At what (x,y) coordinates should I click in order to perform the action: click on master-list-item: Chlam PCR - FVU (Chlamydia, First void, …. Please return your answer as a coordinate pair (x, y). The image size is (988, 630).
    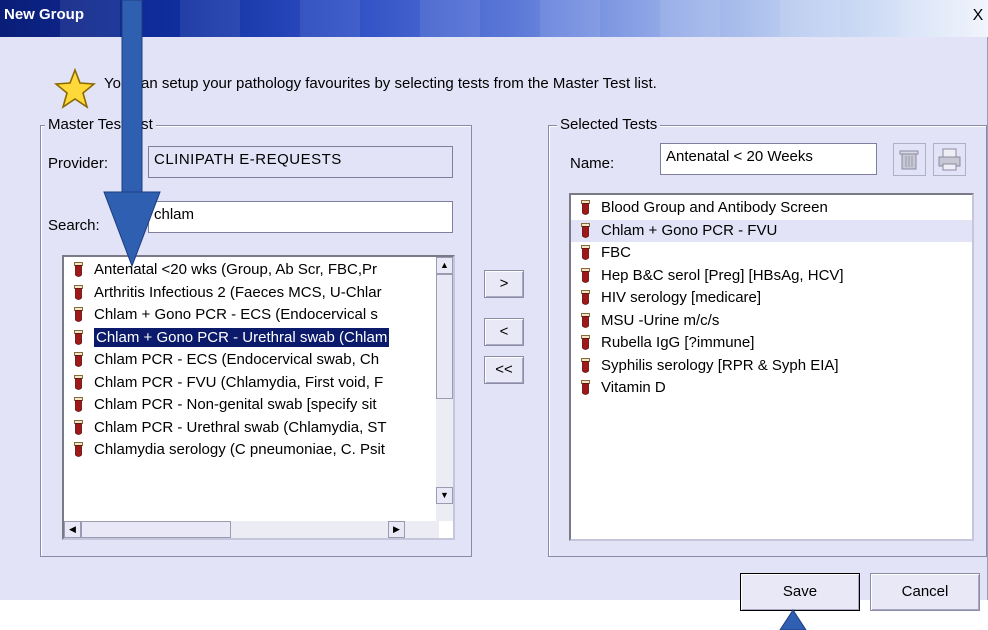
    Looking at the image, I should click on (251, 383).